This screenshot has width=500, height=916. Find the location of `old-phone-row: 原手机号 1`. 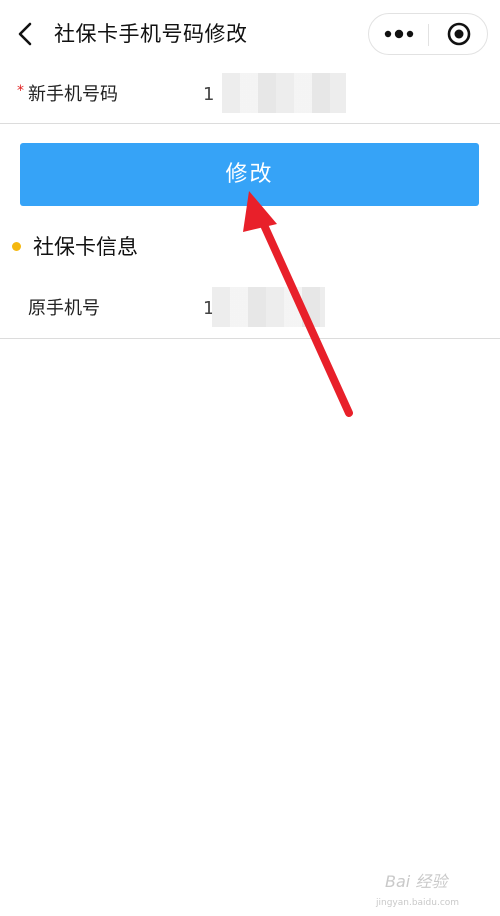

old-phone-row: 原手机号 1 is located at coordinates (250, 309).